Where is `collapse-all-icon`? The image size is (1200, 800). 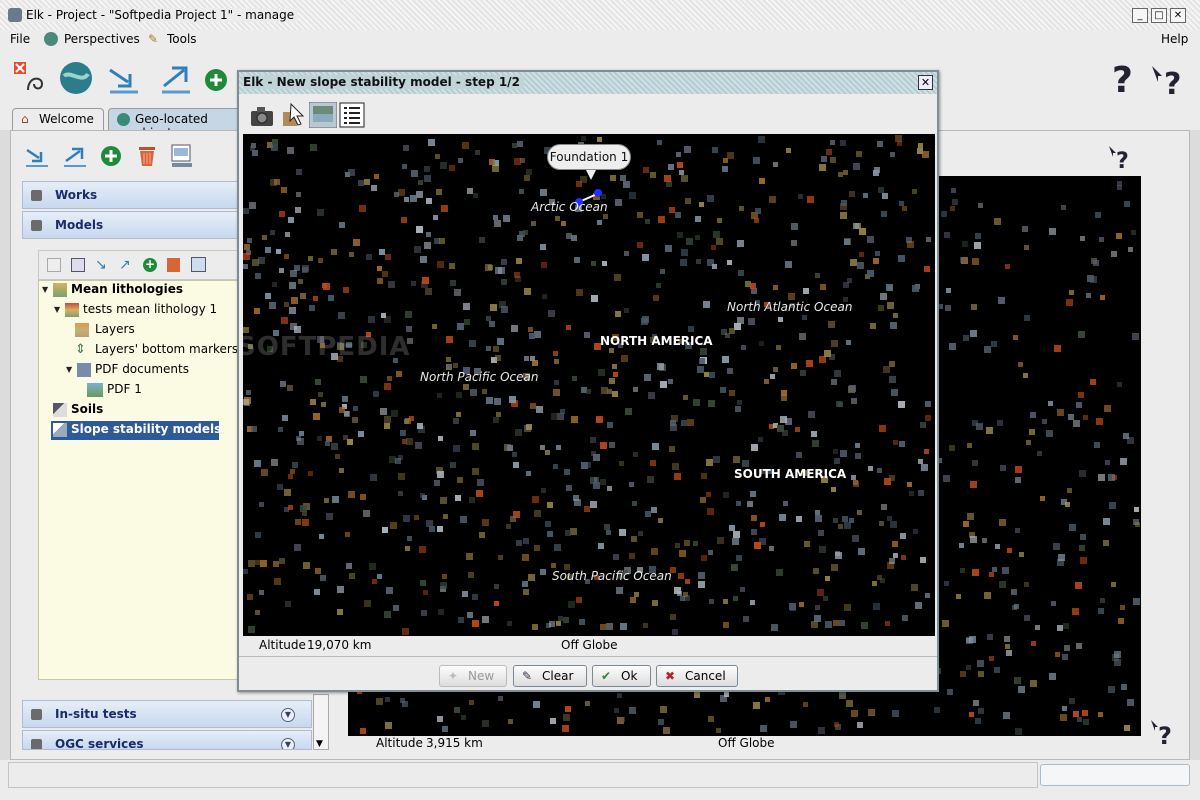 collapse-all-icon is located at coordinates (54, 265).